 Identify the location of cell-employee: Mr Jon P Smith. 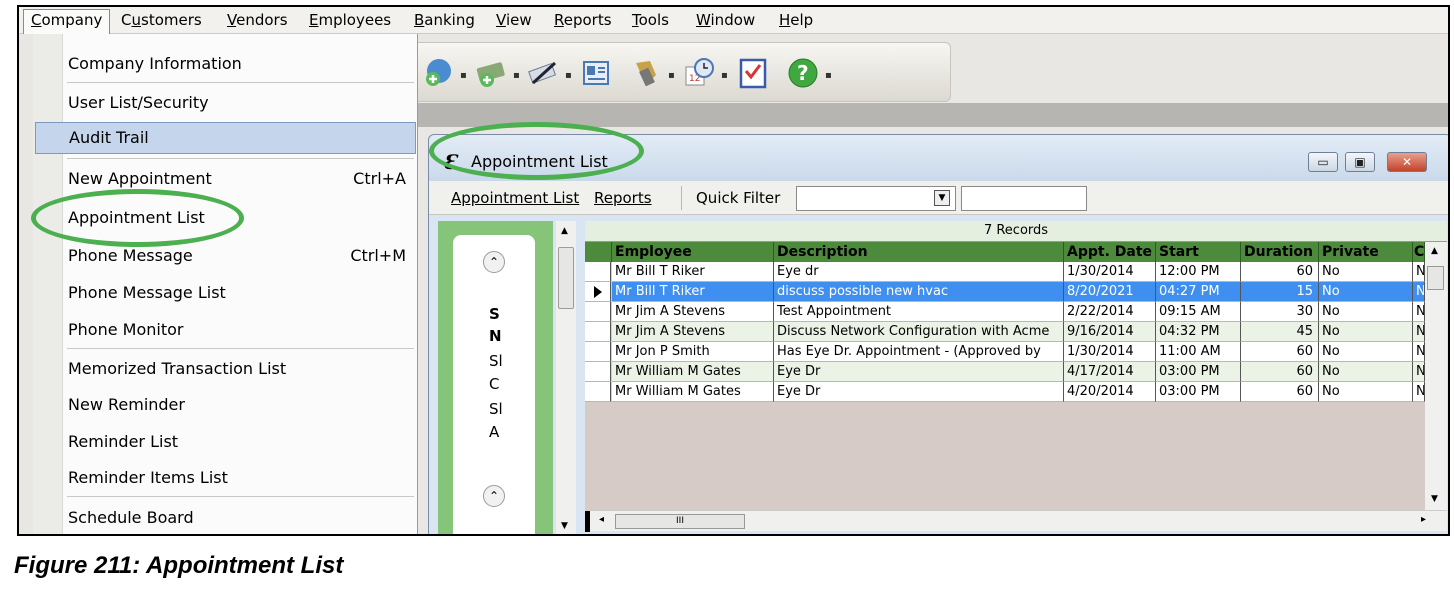
(693, 352).